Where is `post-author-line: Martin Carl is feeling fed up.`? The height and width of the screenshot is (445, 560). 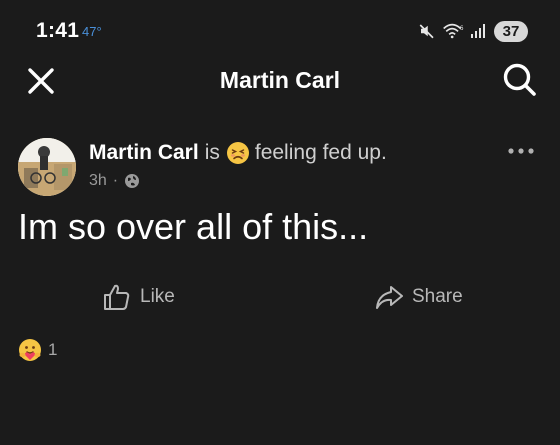 post-author-line: Martin Carl is feeling fed up. is located at coordinates (238, 153).